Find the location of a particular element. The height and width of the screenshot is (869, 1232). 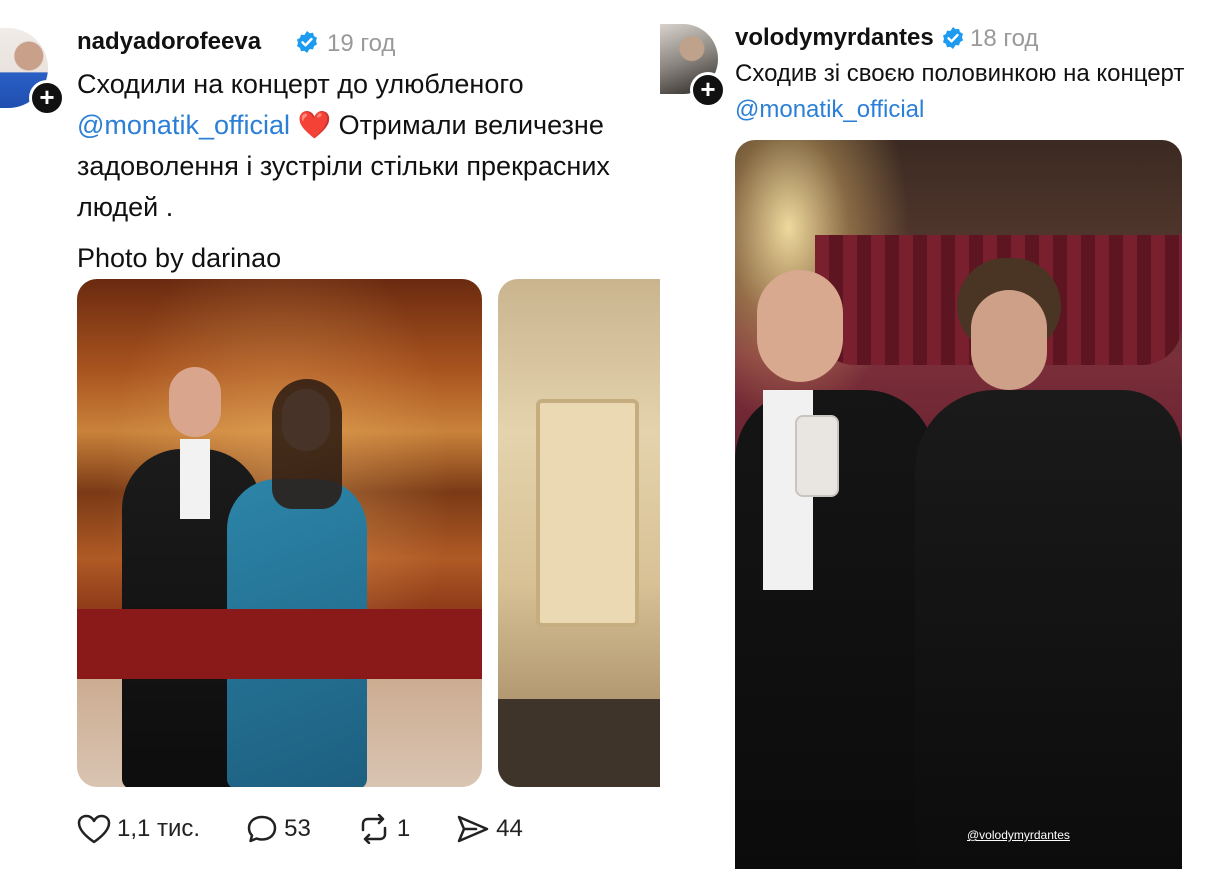

photo2-door is located at coordinates (587, 513).